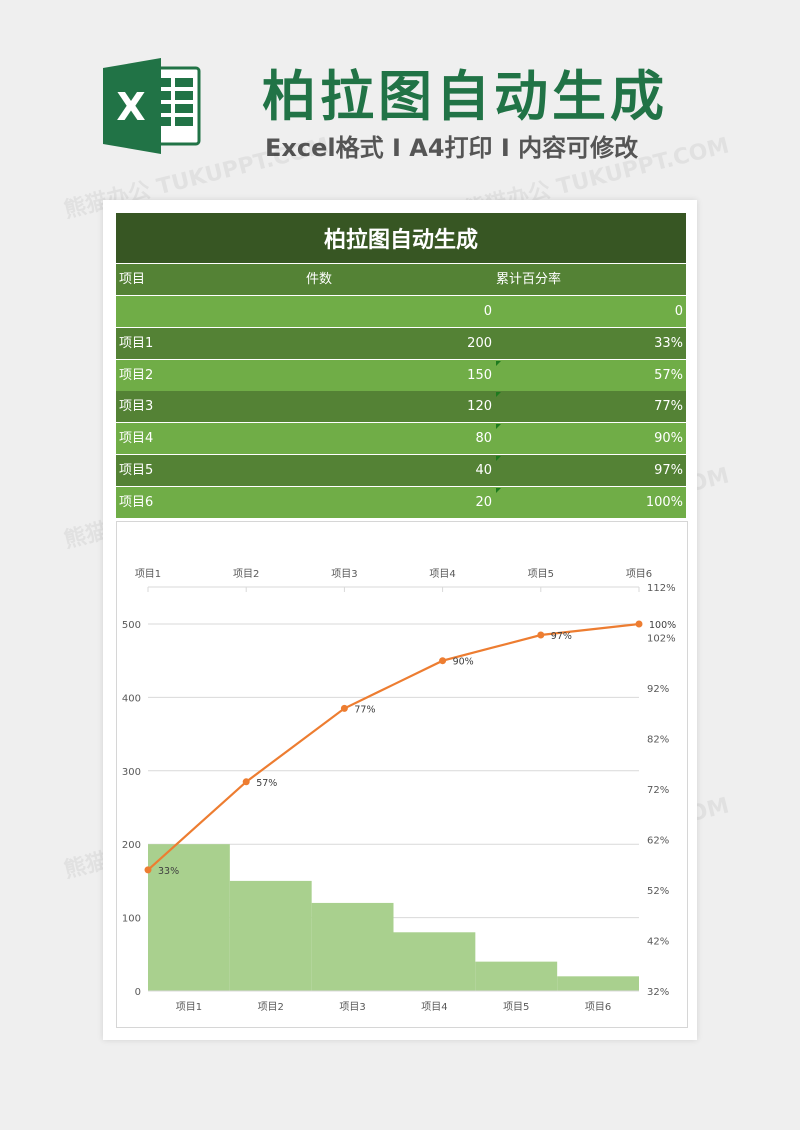 This screenshot has height=1130, width=800. I want to click on cell-count: 120, so click(399, 406).